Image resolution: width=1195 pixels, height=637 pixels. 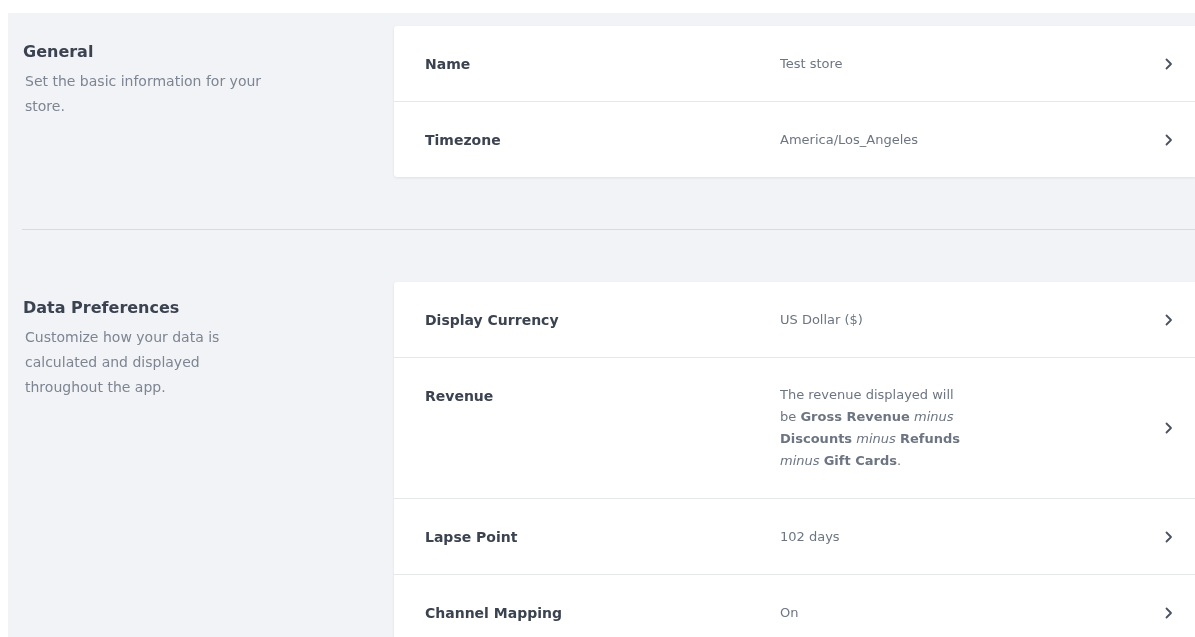 What do you see at coordinates (59, 51) in the screenshot?
I see `section-title: General` at bounding box center [59, 51].